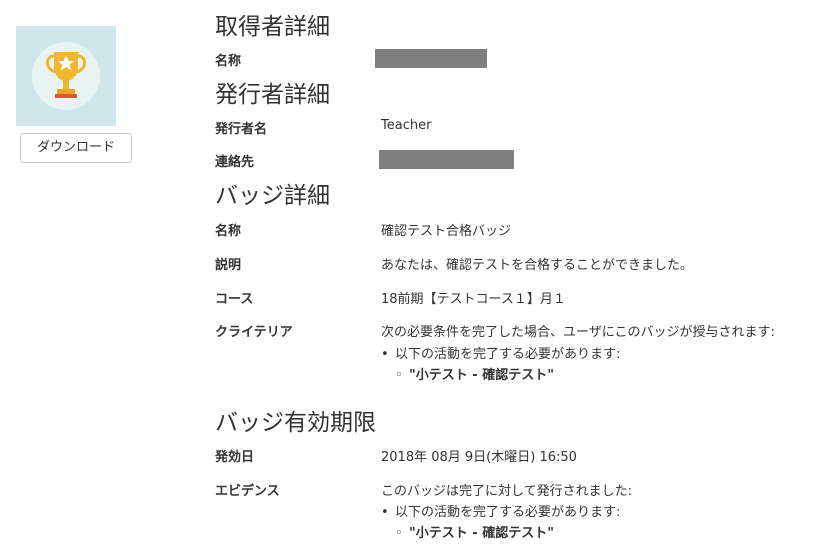 Image resolution: width=817 pixels, height=552 pixels. What do you see at coordinates (235, 162) in the screenshot?
I see `issuer-contact-label: 連絡先` at bounding box center [235, 162].